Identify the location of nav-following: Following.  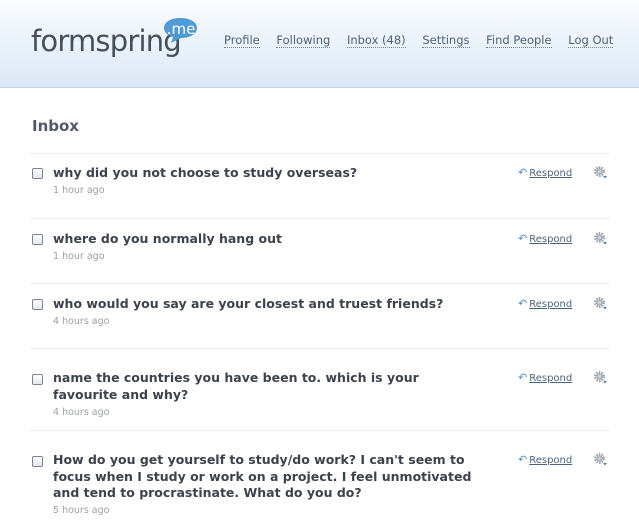
(303, 40).